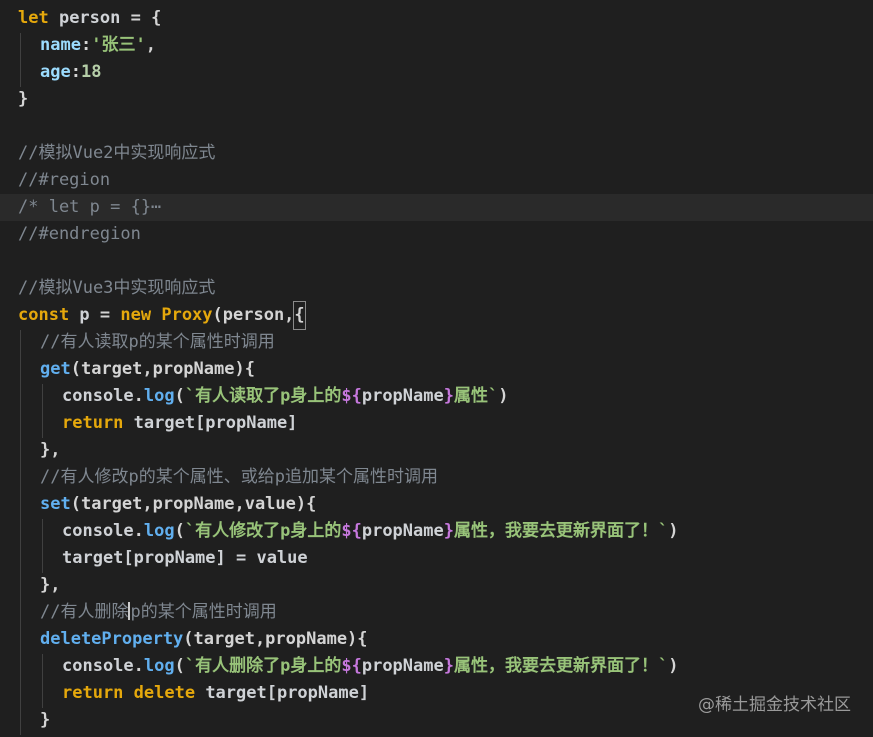 The image size is (873, 737). What do you see at coordinates (55, 504) in the screenshot?
I see `function-name: set` at bounding box center [55, 504].